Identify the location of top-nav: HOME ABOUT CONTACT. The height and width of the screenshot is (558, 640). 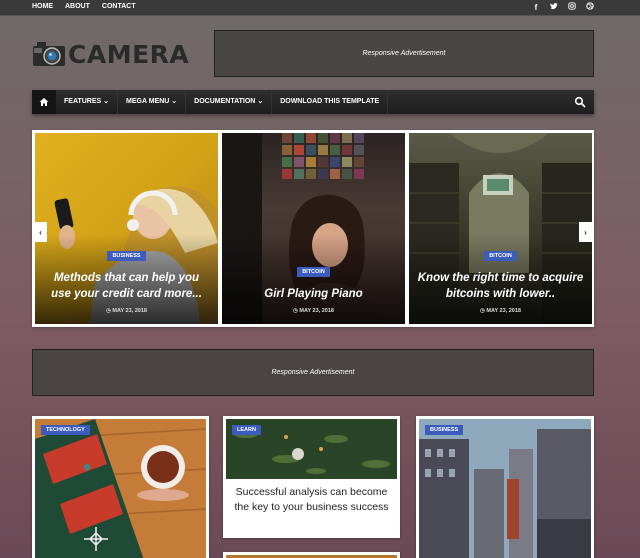
(84, 6).